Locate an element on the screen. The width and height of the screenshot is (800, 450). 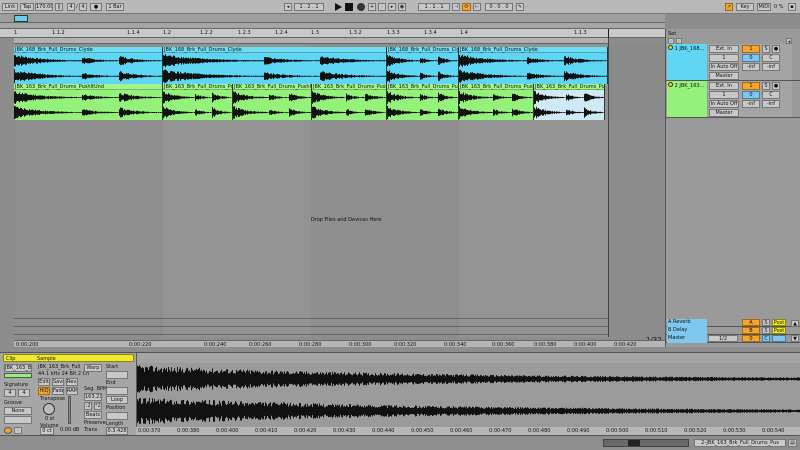
halve-tempo-button: :2 is located at coordinates (88, 406).